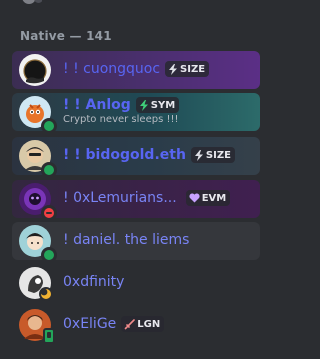  I want to click on guild-tag: EVM, so click(208, 198).